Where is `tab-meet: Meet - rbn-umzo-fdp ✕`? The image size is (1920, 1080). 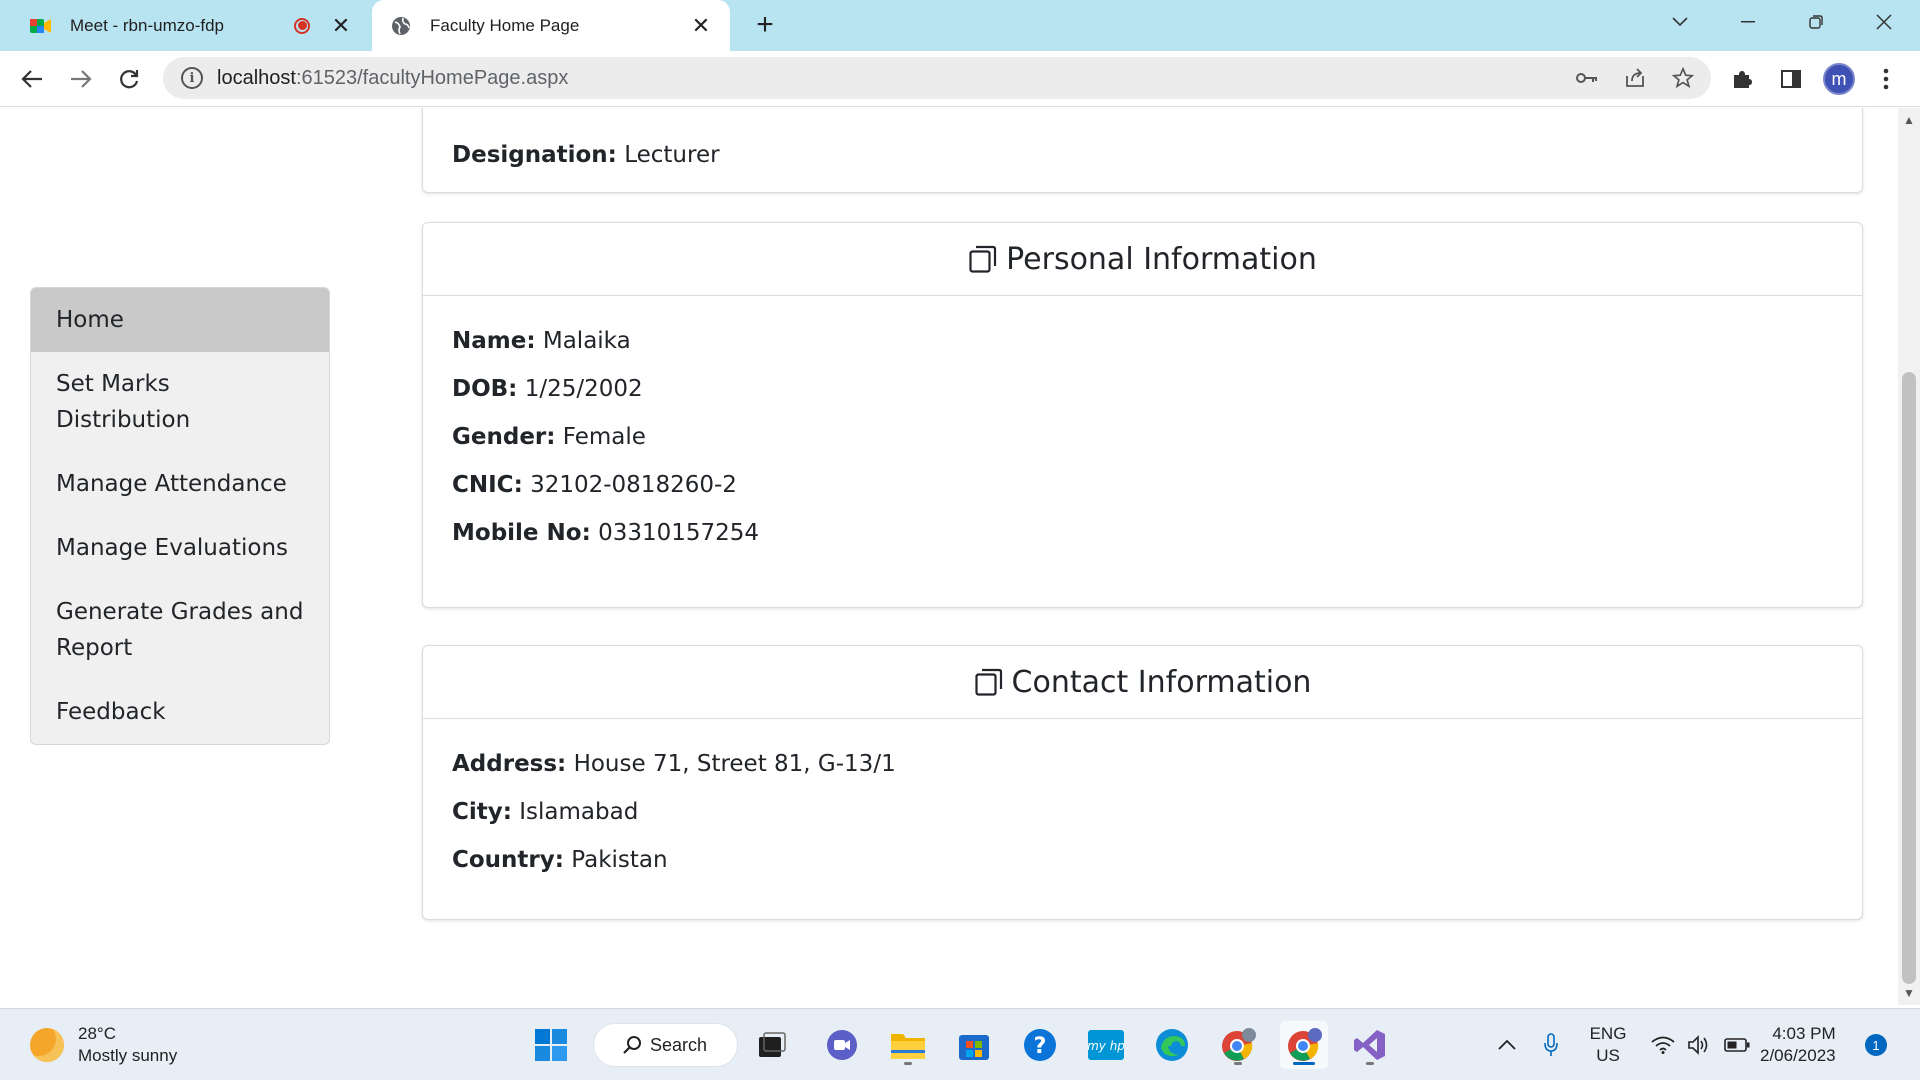
tab-meet: Meet - rbn-umzo-fdp ✕ is located at coordinates (185, 25).